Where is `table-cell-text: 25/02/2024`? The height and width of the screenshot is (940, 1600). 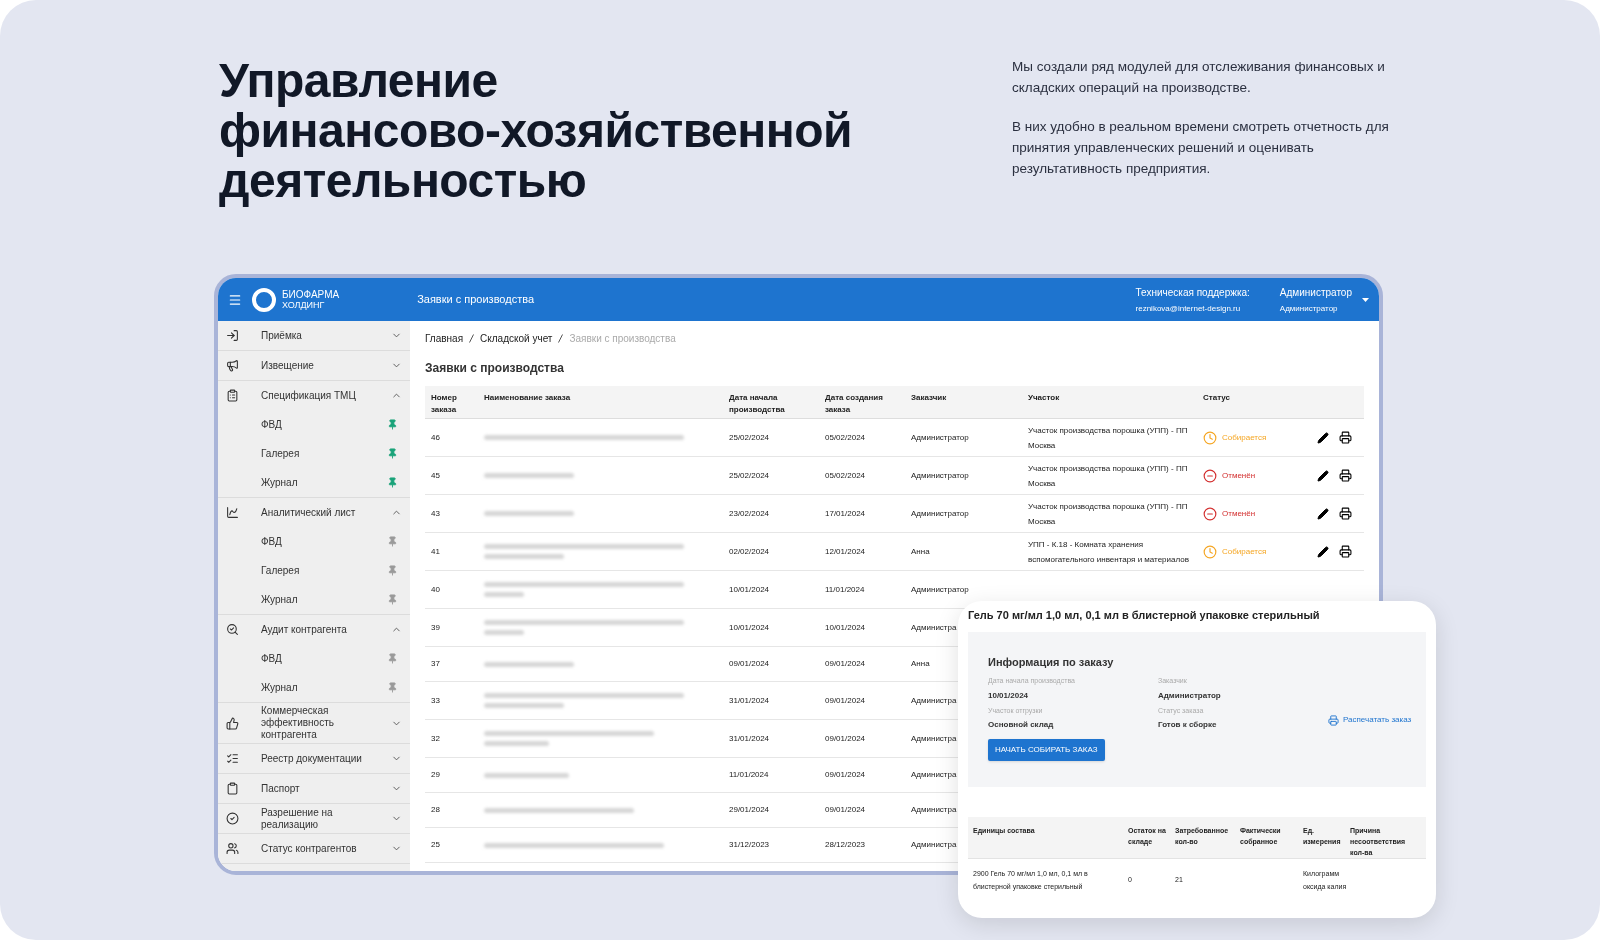 table-cell-text: 25/02/2024 is located at coordinates (749, 475).